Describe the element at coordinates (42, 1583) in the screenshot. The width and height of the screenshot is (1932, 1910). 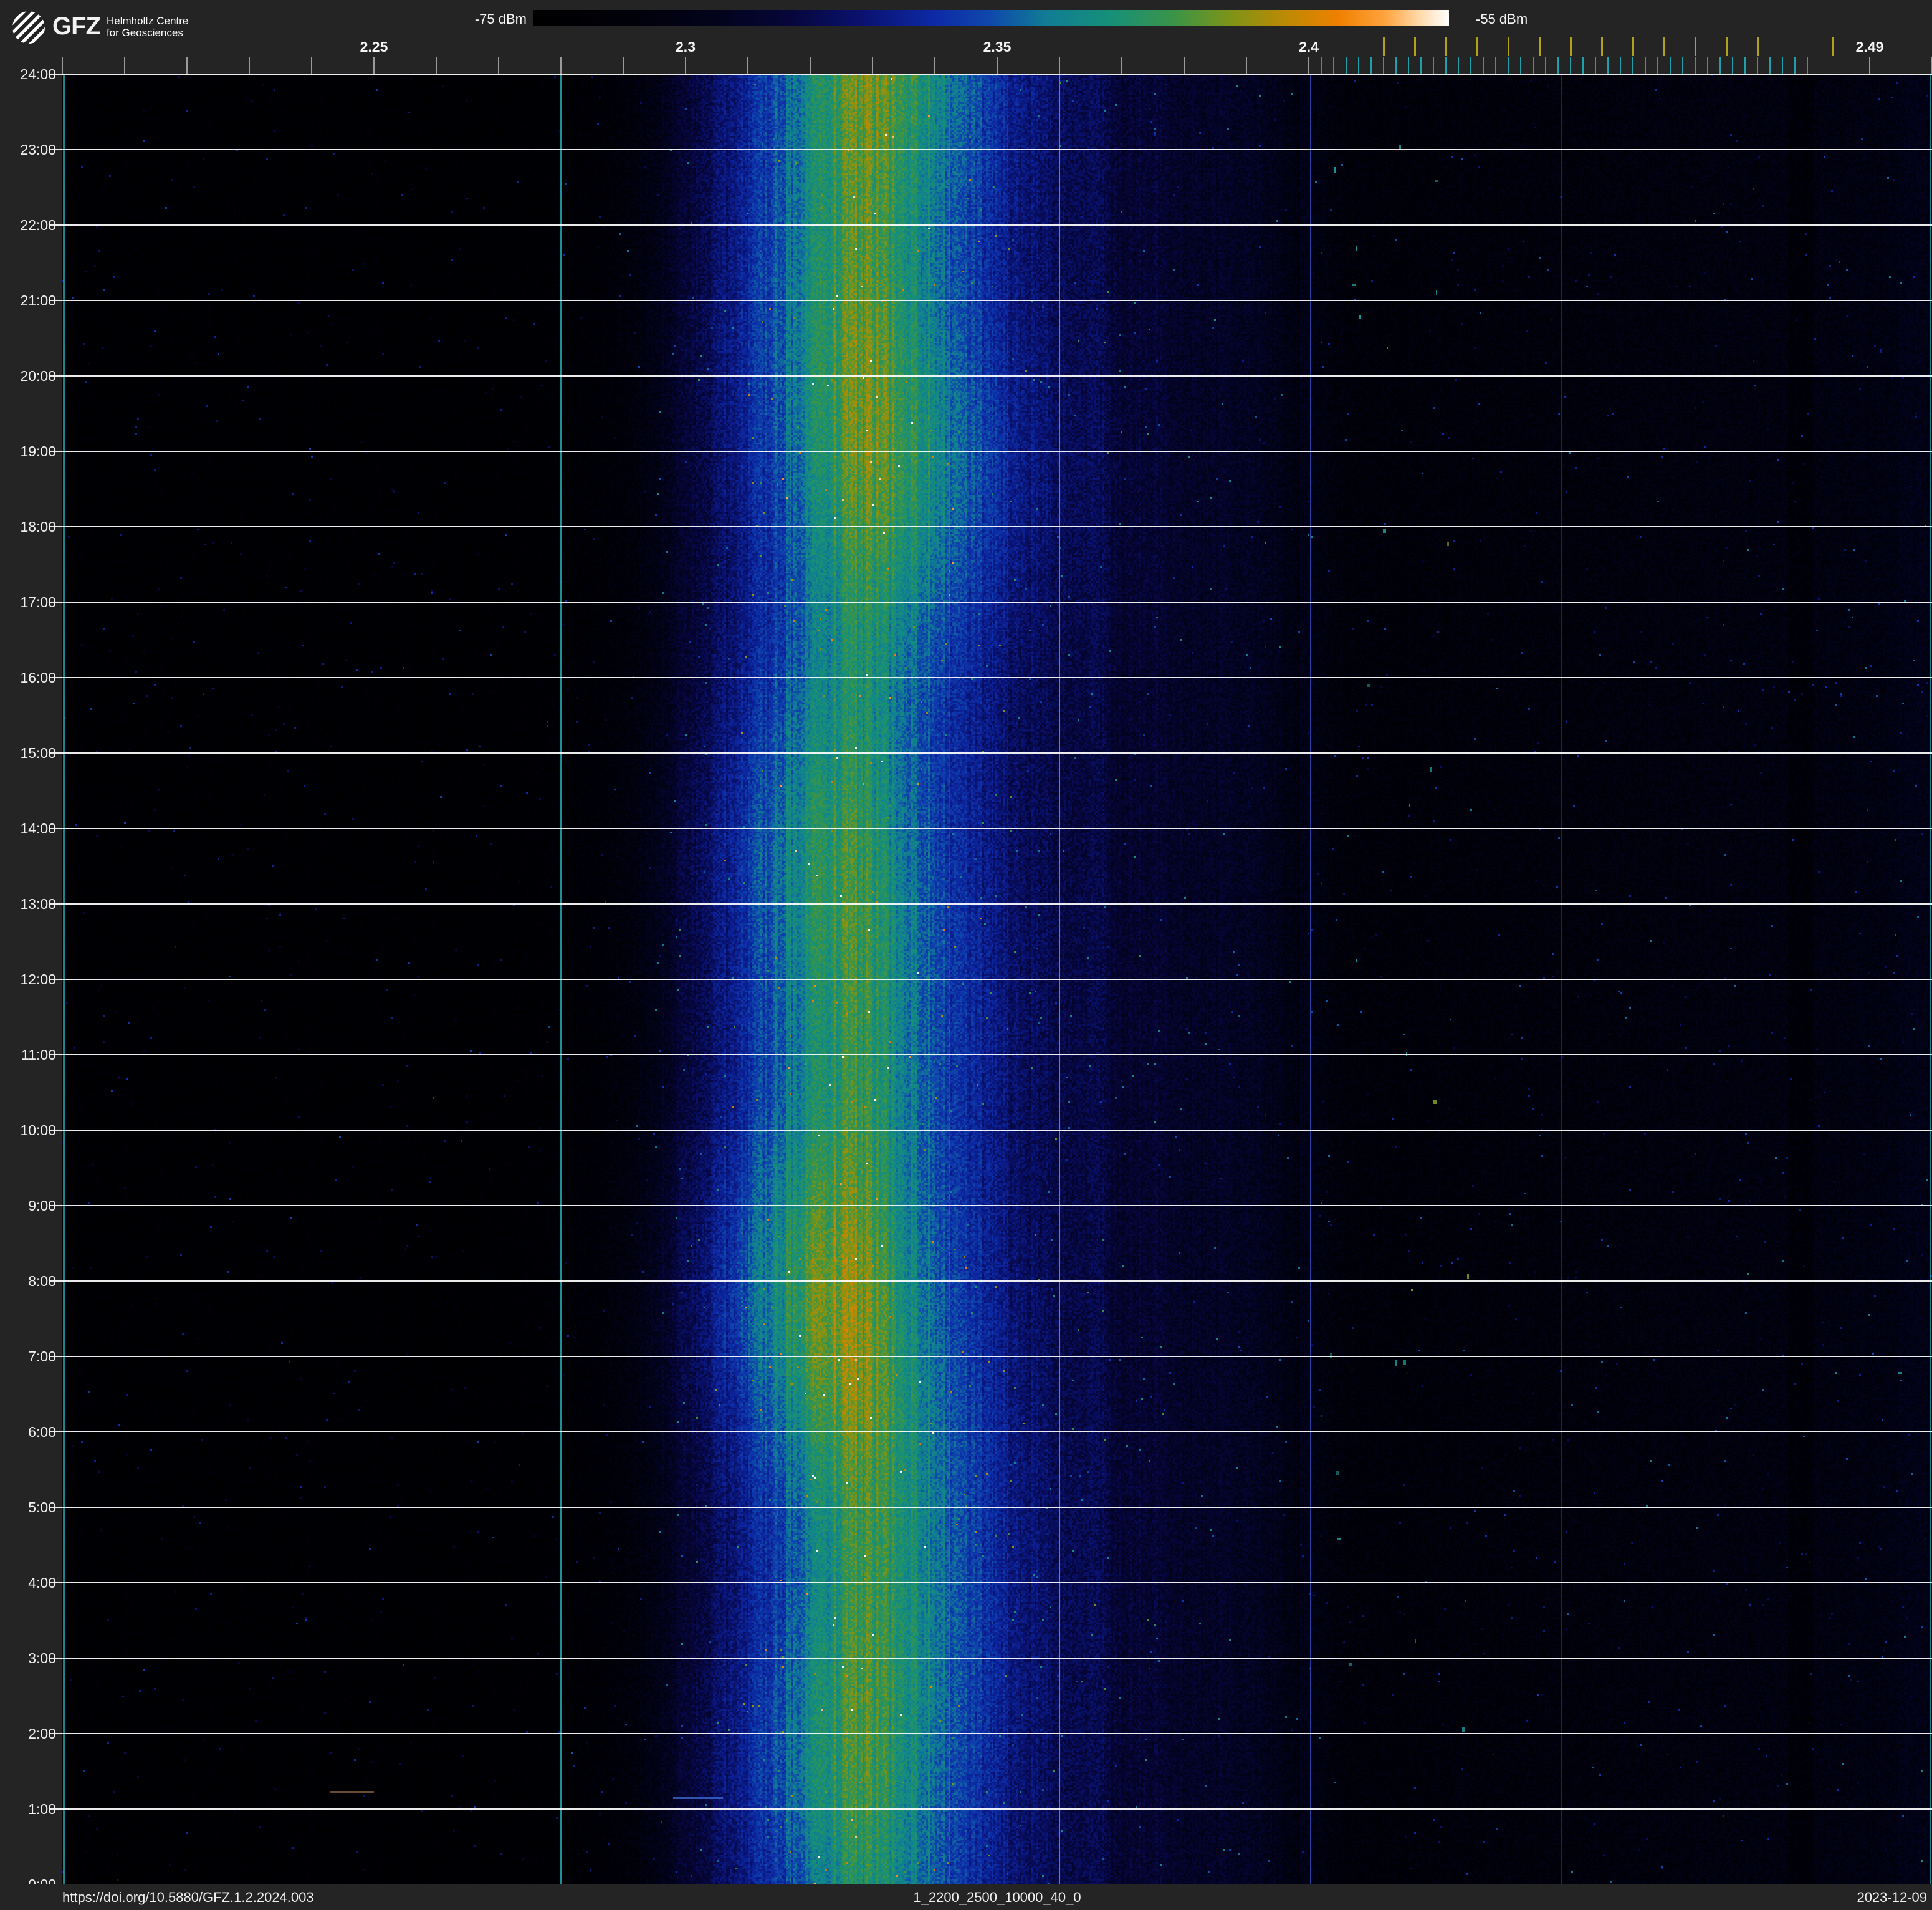
I see `hour-label: 4:00` at that location.